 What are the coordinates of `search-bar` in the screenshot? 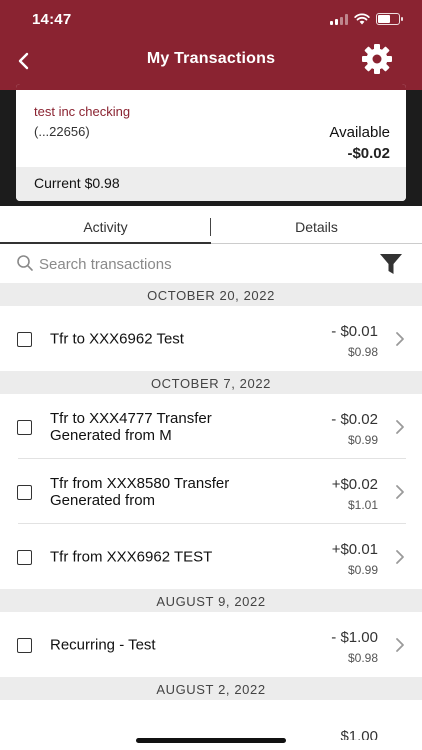 It's located at (211, 264).